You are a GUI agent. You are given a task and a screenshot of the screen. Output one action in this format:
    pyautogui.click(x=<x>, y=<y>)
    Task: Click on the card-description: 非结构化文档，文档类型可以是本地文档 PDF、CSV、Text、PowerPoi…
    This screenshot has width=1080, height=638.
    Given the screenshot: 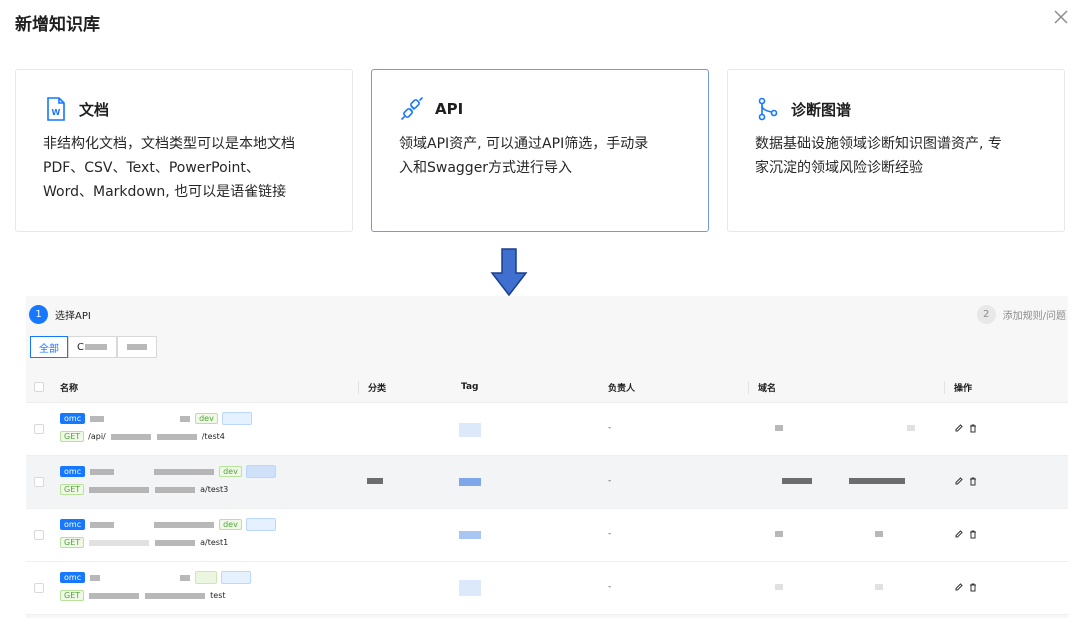 What is the action you would take?
    pyautogui.click(x=169, y=168)
    